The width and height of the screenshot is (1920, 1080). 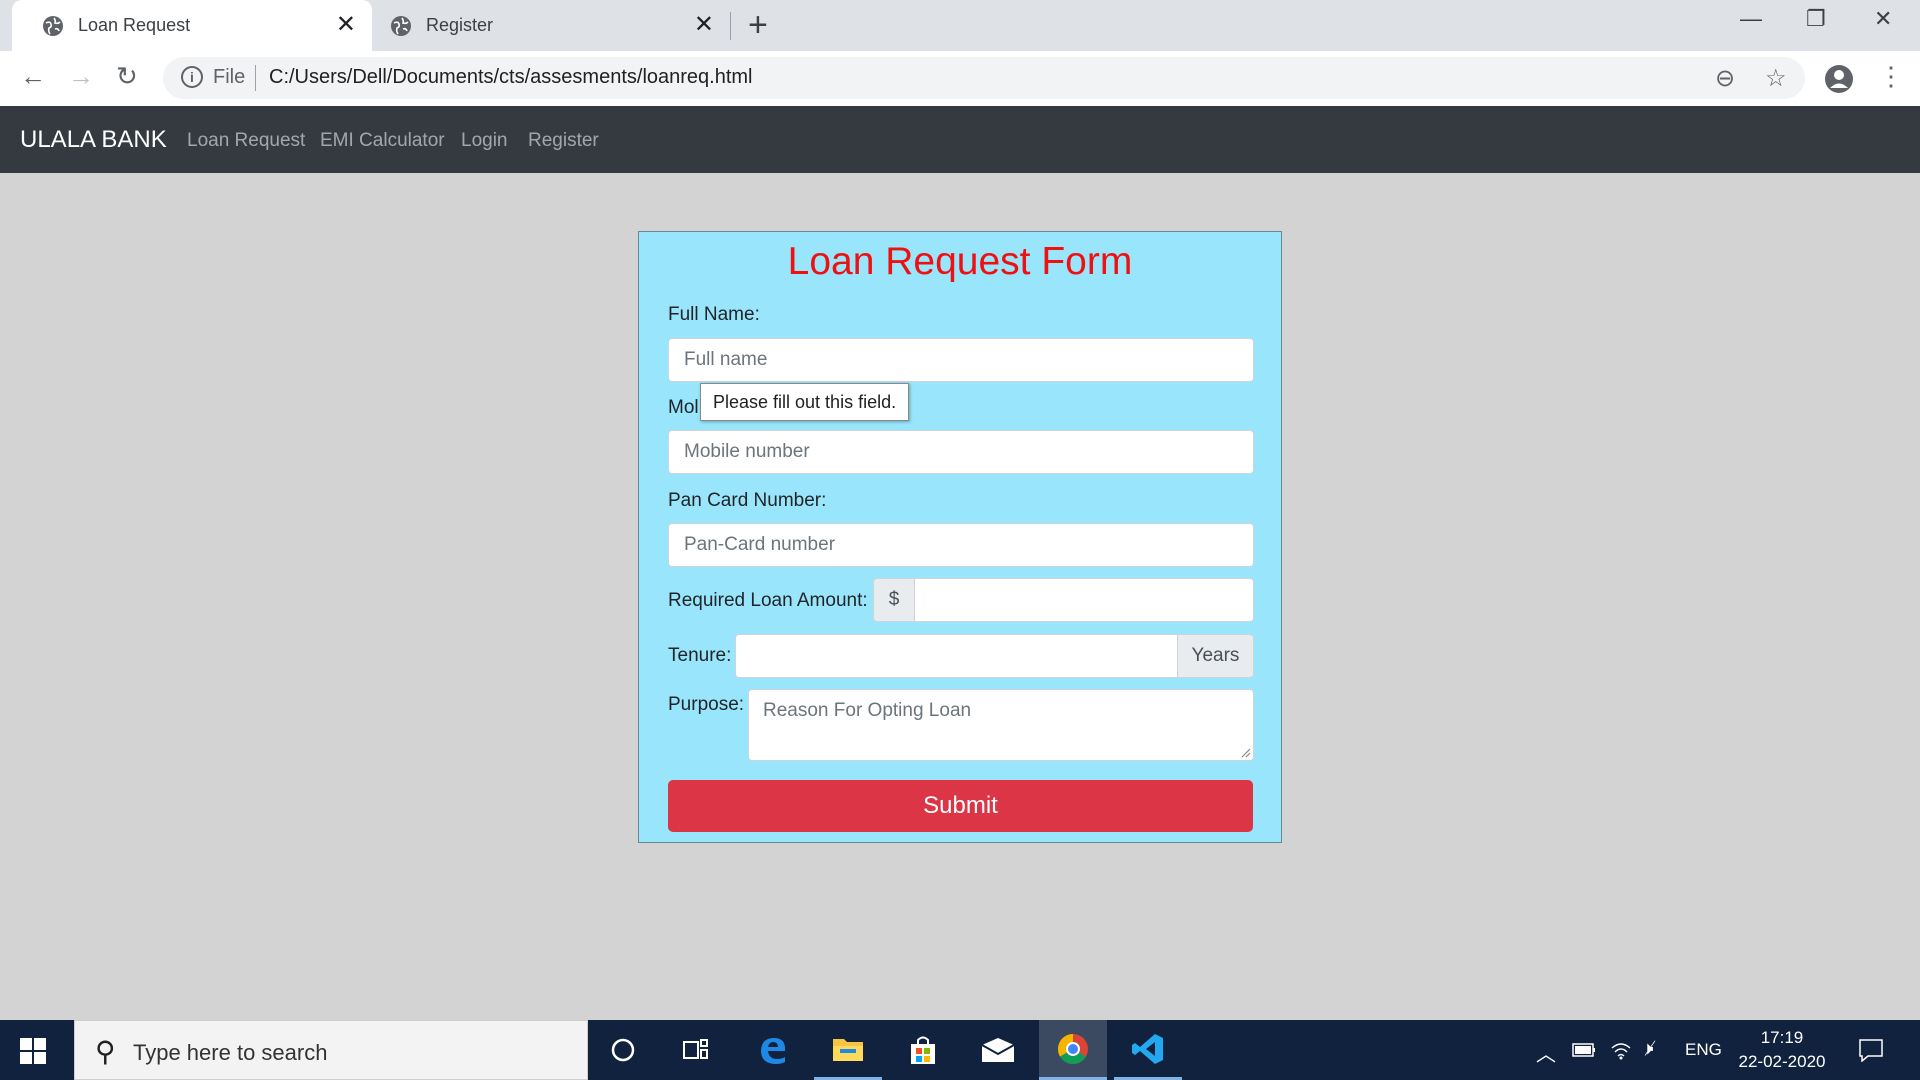 What do you see at coordinates (1782, 1037) in the screenshot?
I see `clock-time: 17:19` at bounding box center [1782, 1037].